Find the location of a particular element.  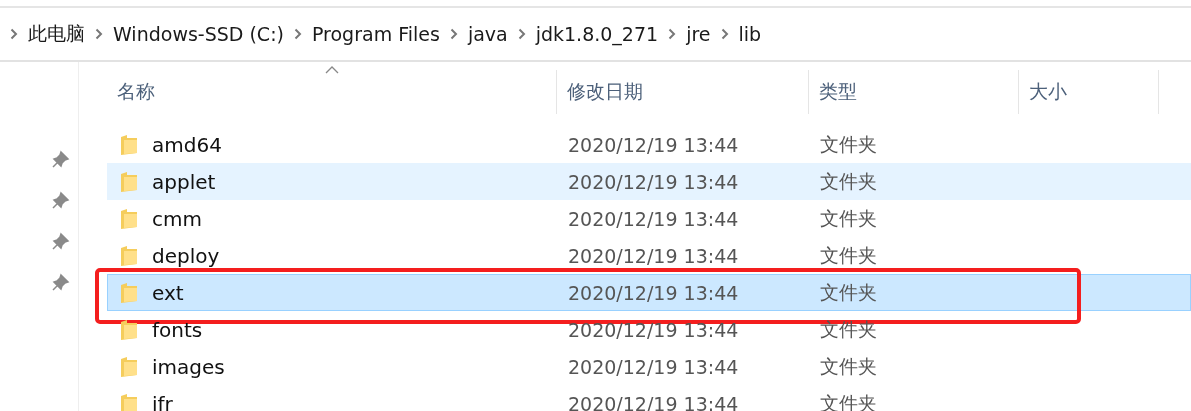

file-row: cmm 2020/12/19 13:44 文件夹 is located at coordinates (649, 218).